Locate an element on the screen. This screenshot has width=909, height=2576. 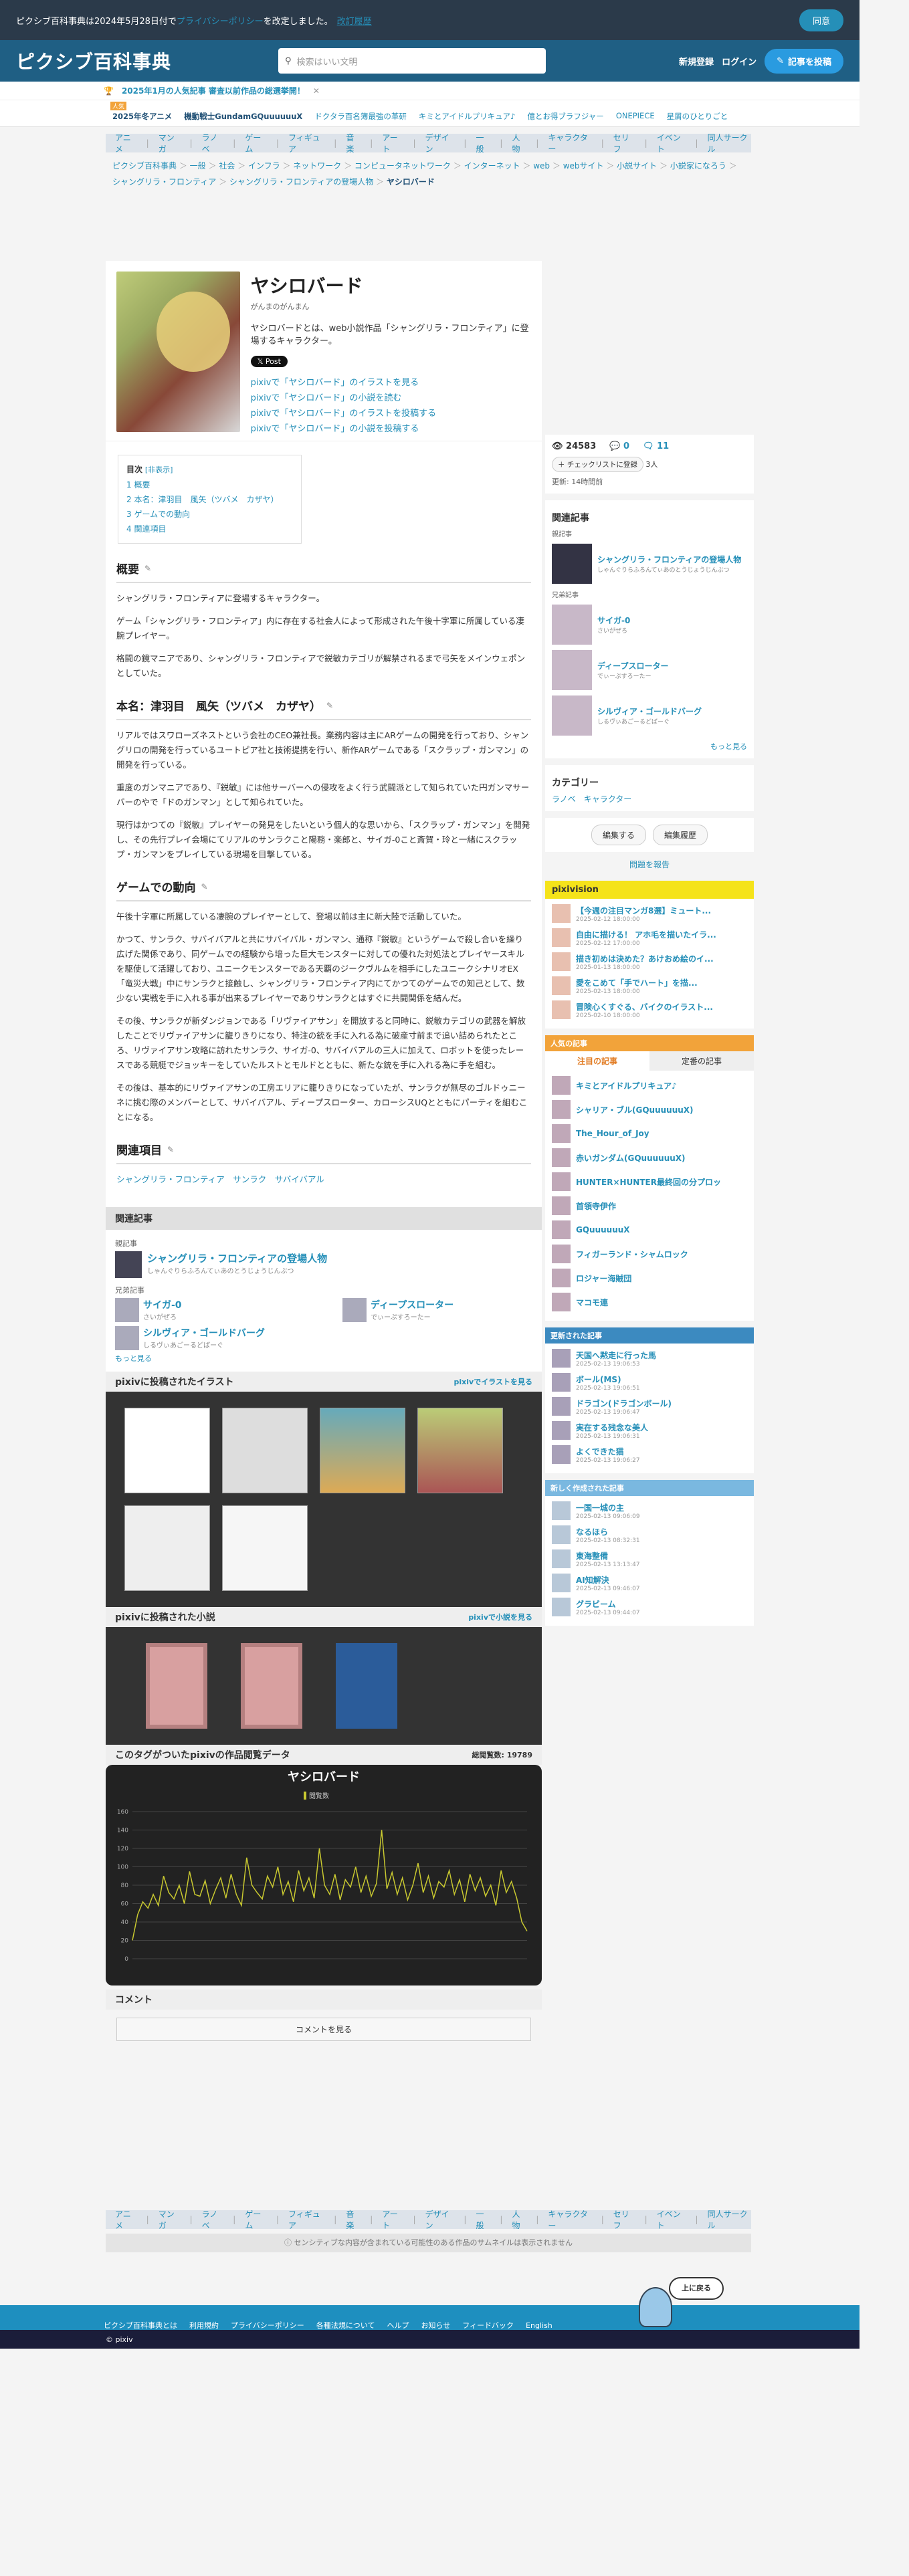
category-tag: キャラクター is located at coordinates (608, 799).